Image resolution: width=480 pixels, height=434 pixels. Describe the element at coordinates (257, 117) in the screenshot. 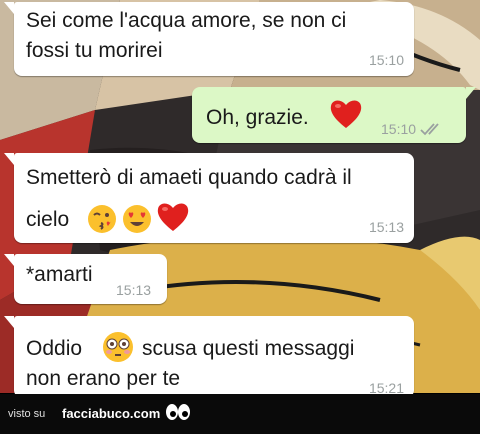

I see `message-text: Oh, grazie.` at that location.